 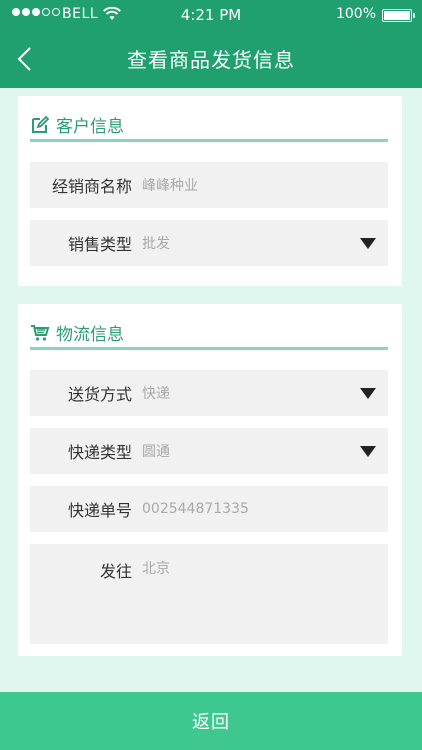 What do you see at coordinates (90, 127) in the screenshot?
I see `section-title: 客户信息` at bounding box center [90, 127].